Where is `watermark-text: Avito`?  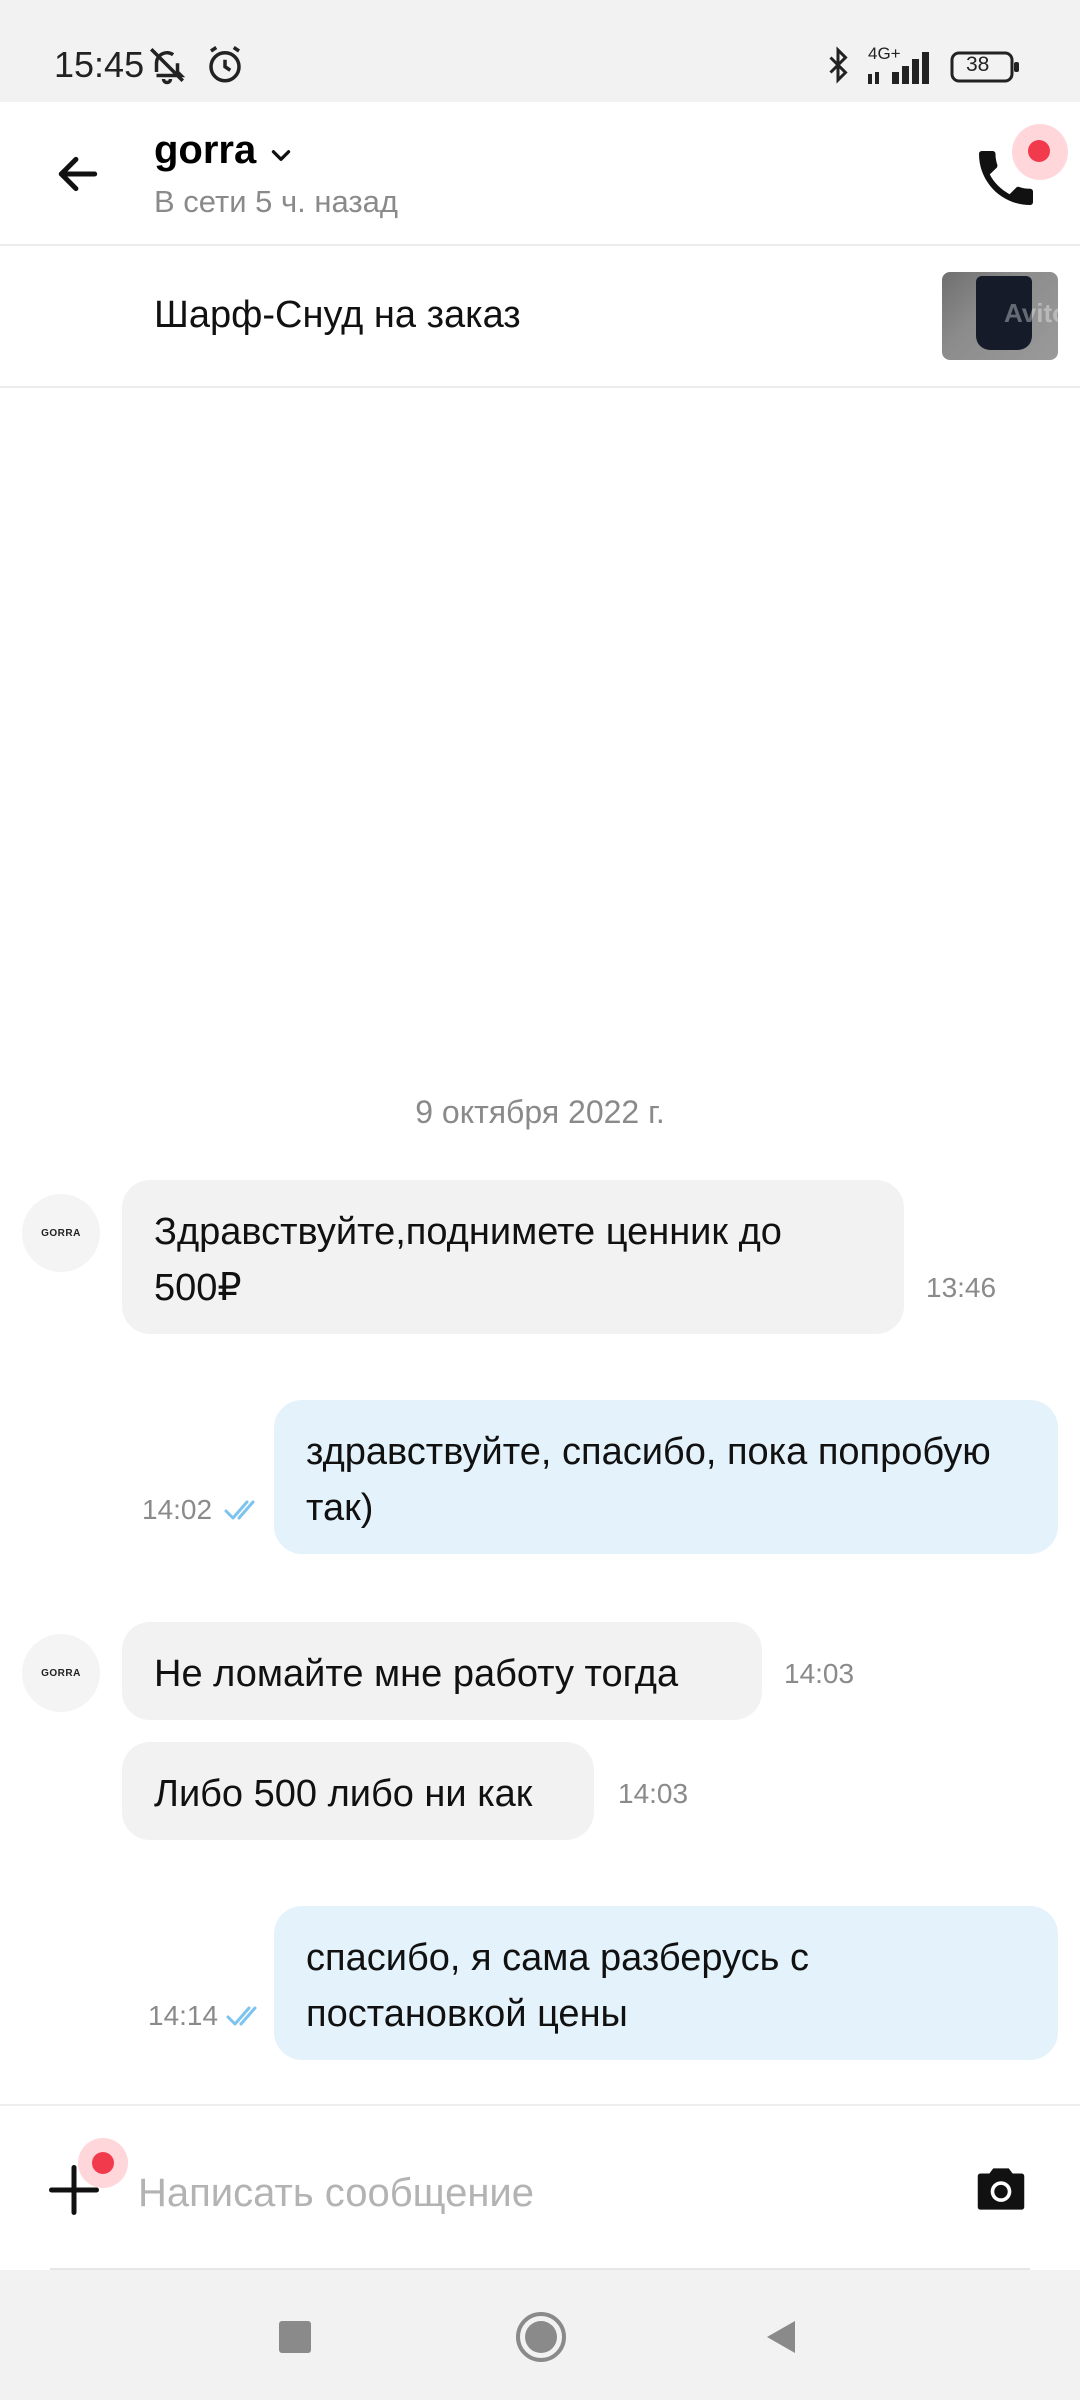 watermark-text: Avito is located at coordinates (1031, 313).